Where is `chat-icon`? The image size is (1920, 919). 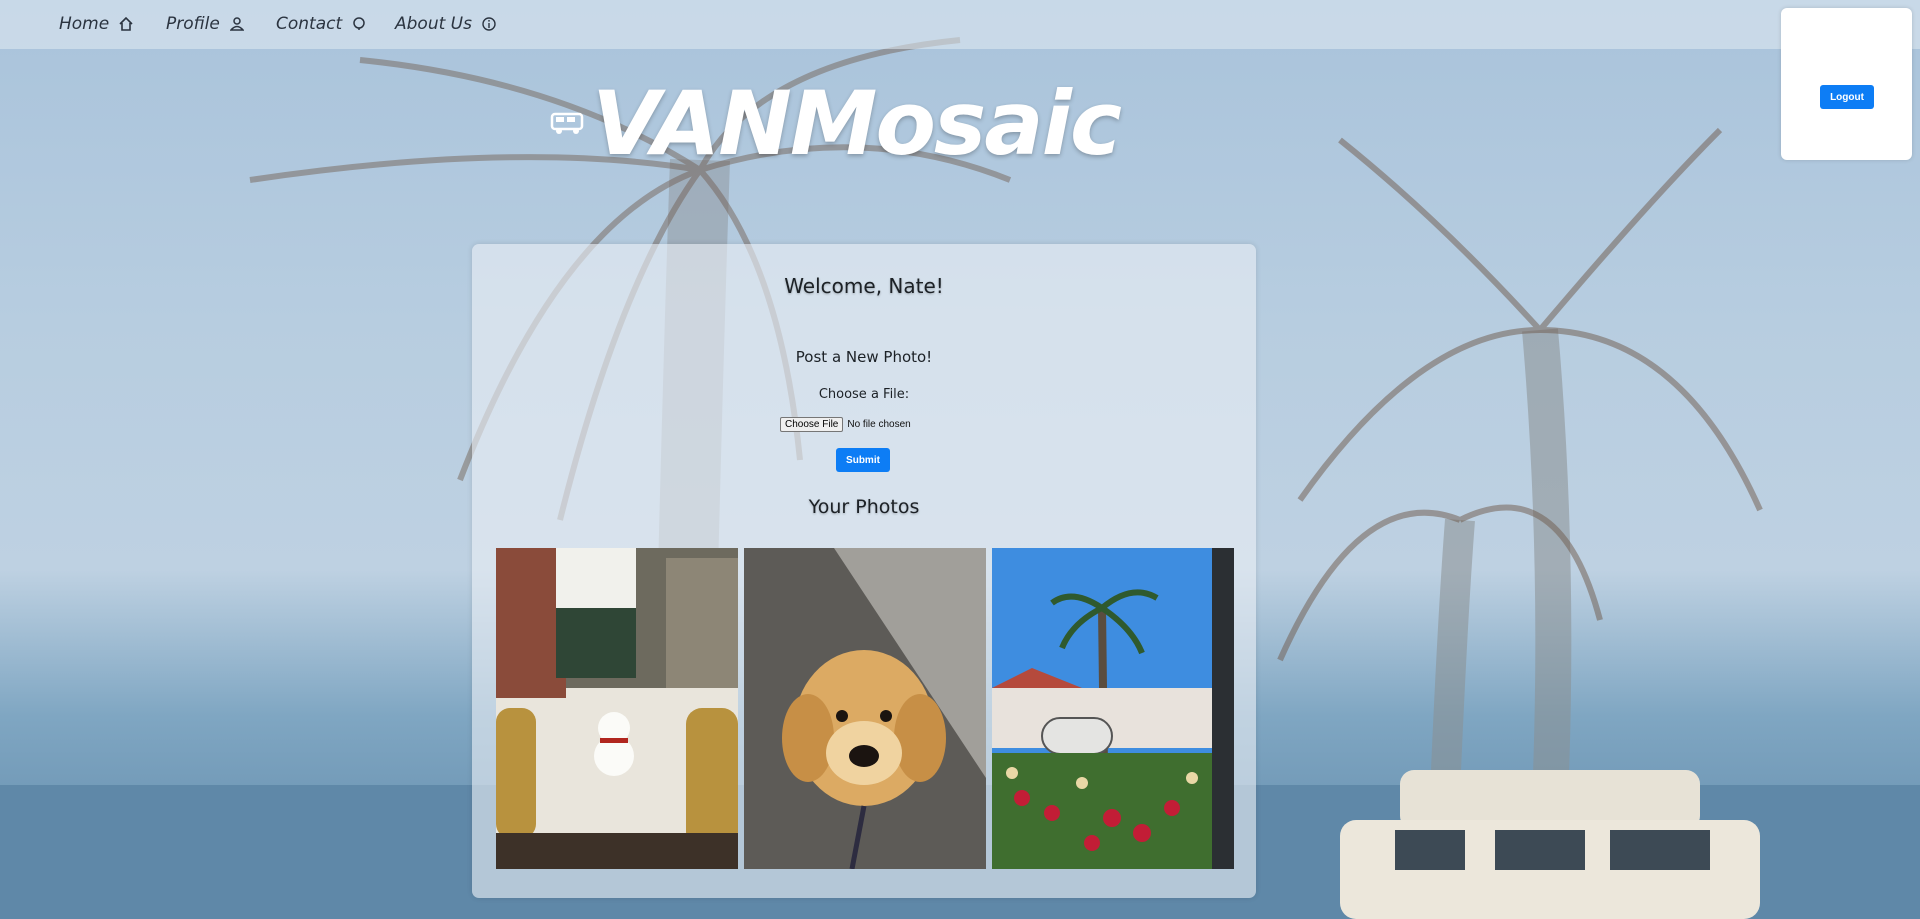
chat-icon is located at coordinates (359, 23).